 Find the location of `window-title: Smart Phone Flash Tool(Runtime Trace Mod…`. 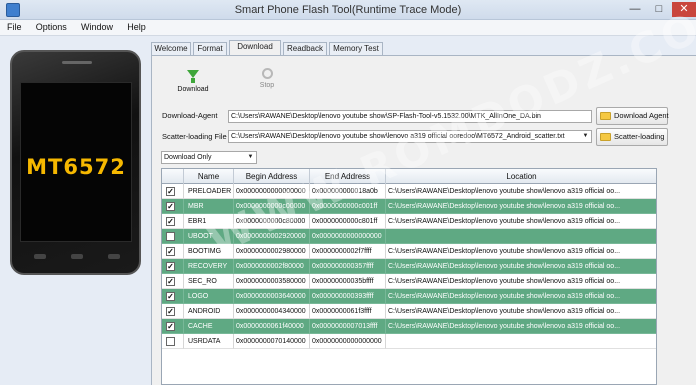

window-title: Smart Phone Flash Tool(Runtime Trace Mod… is located at coordinates (348, 10).